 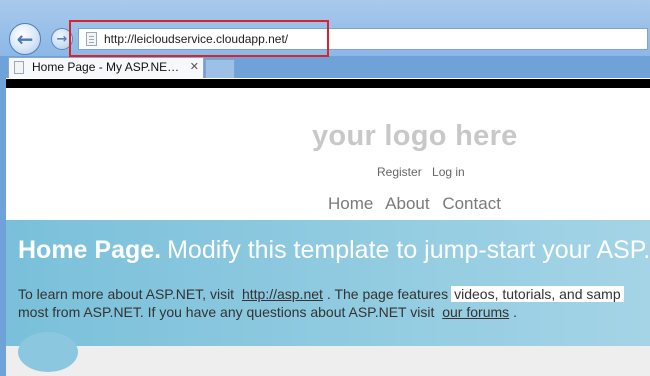 I want to click on login-link: Log in, so click(x=448, y=172).